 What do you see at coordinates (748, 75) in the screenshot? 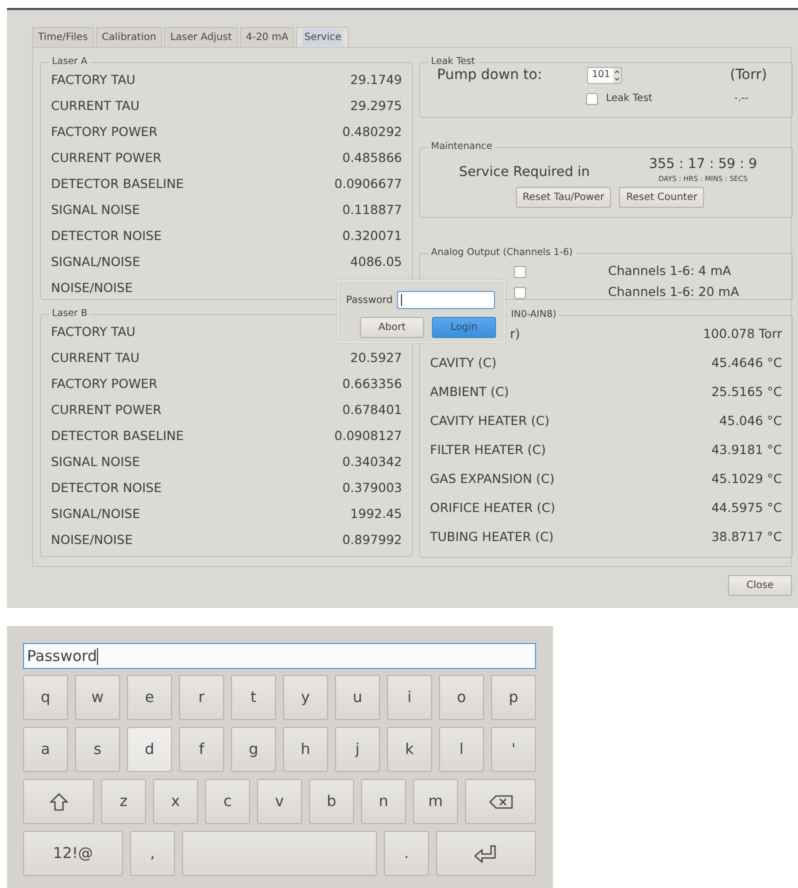
I see `unit-label: (Torr)` at bounding box center [748, 75].